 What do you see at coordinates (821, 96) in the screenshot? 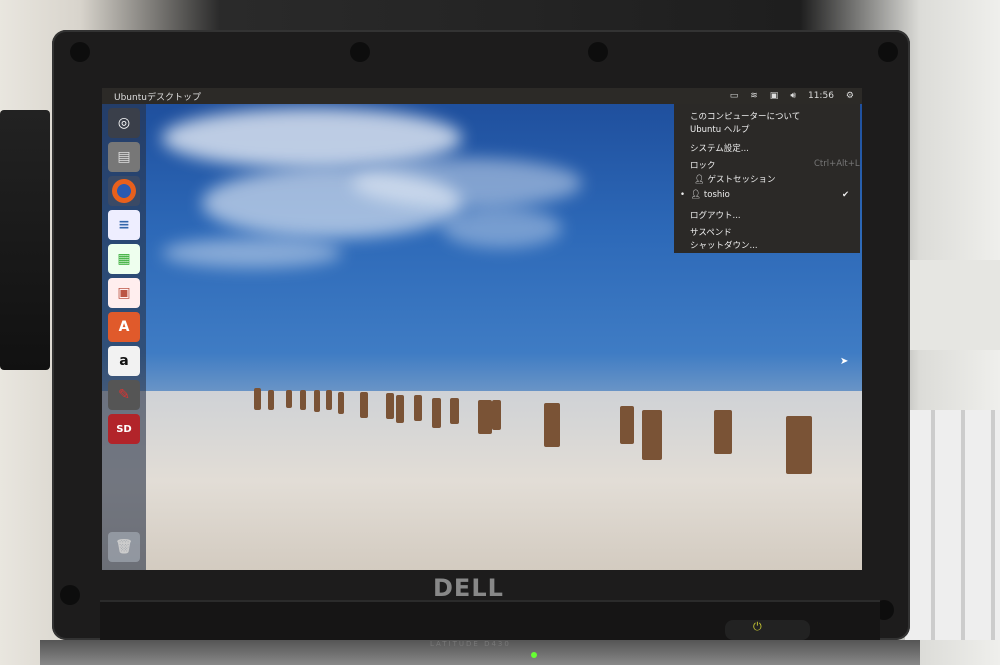
I see `clock: 11:56` at bounding box center [821, 96].